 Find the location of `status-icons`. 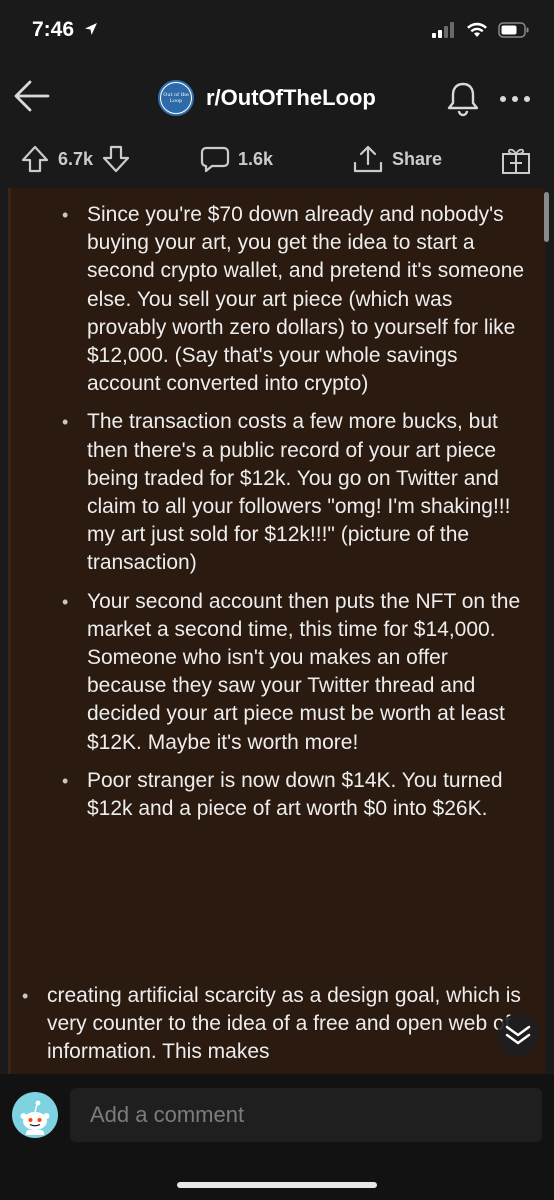

status-icons is located at coordinates (481, 30).